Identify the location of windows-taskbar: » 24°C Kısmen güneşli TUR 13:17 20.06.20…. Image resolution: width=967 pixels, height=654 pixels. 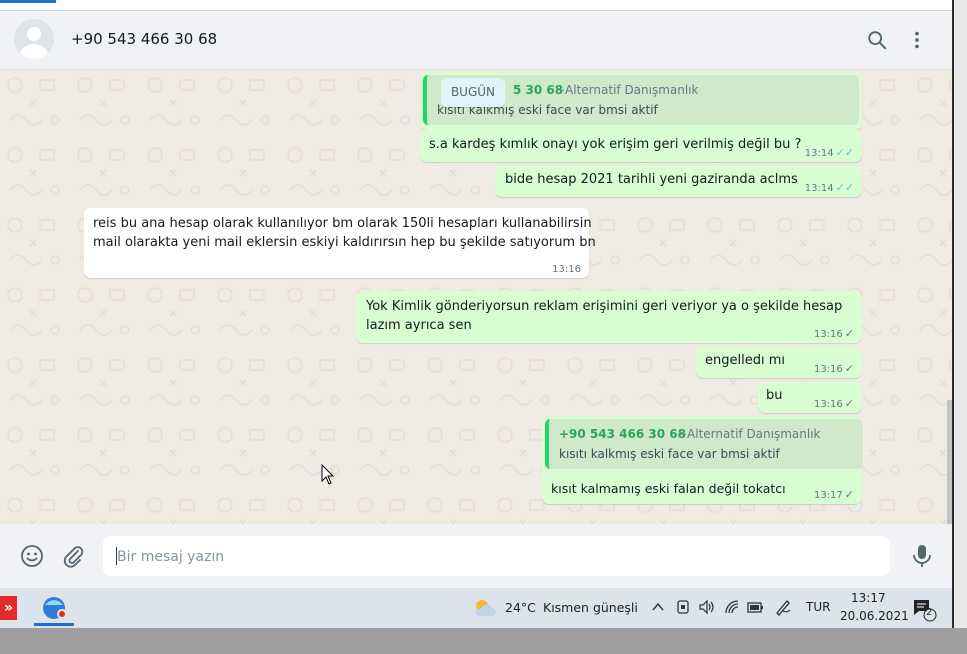
(476, 608).